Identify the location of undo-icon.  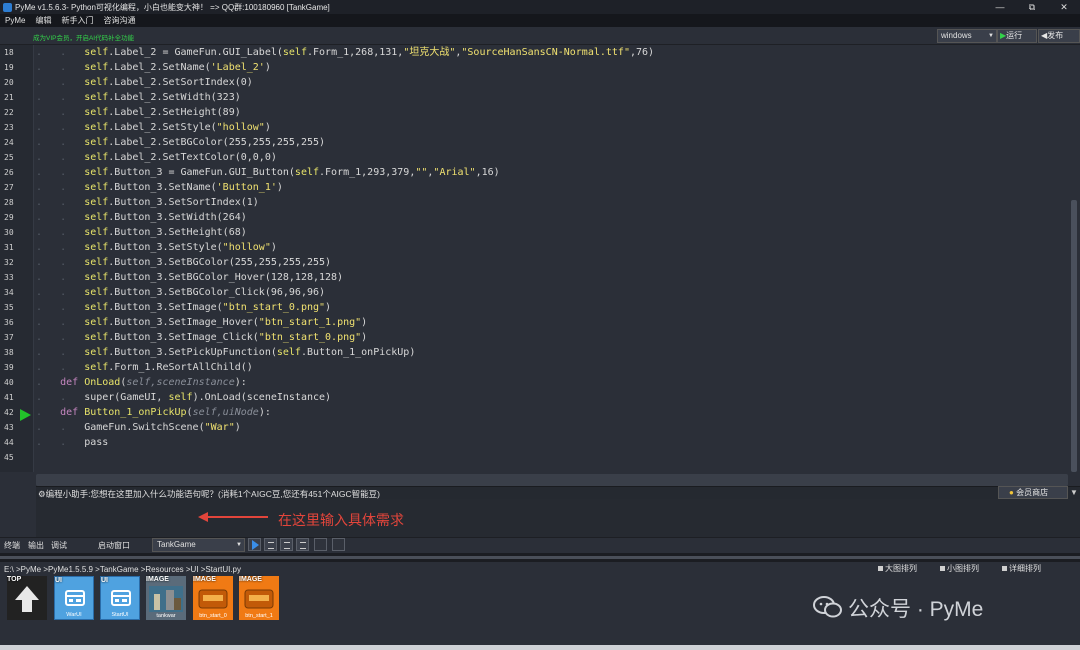
(320, 544).